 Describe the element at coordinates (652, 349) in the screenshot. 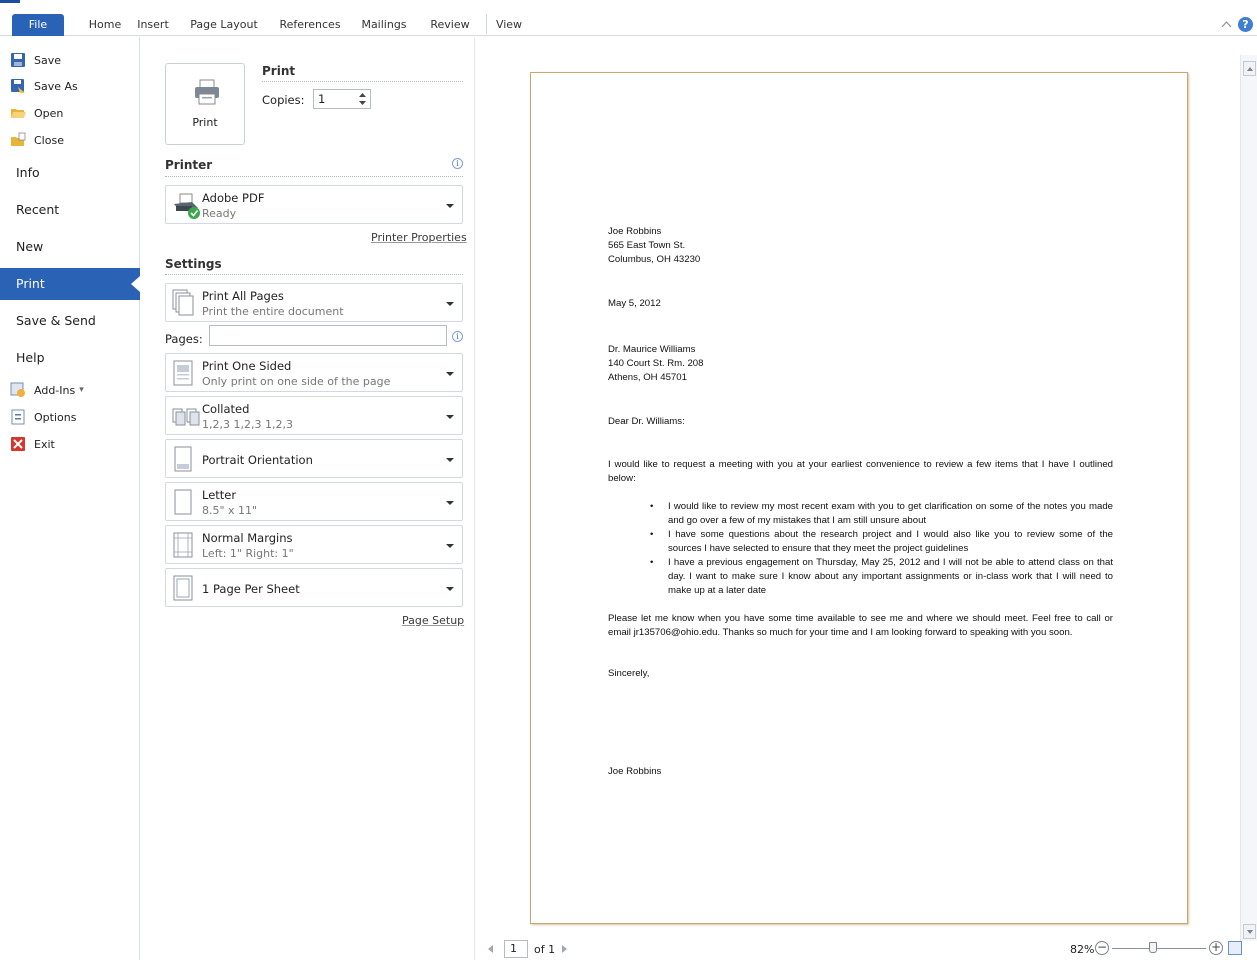

I see `recipient-name: Dr. Maurice Williams` at that location.